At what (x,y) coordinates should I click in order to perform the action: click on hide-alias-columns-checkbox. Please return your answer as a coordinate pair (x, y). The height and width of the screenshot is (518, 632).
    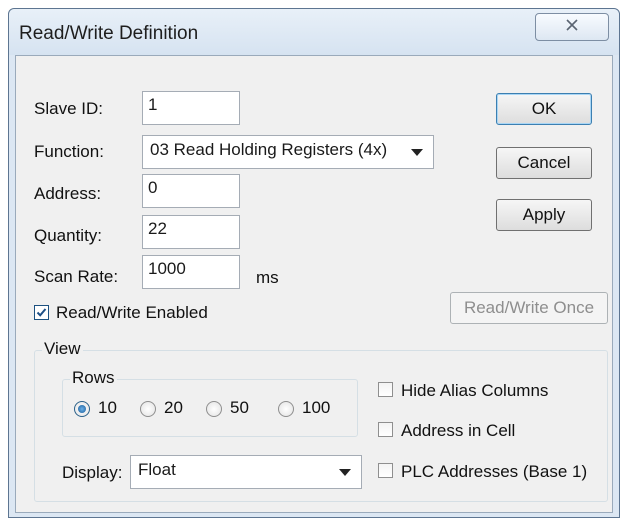
    Looking at the image, I should click on (385, 389).